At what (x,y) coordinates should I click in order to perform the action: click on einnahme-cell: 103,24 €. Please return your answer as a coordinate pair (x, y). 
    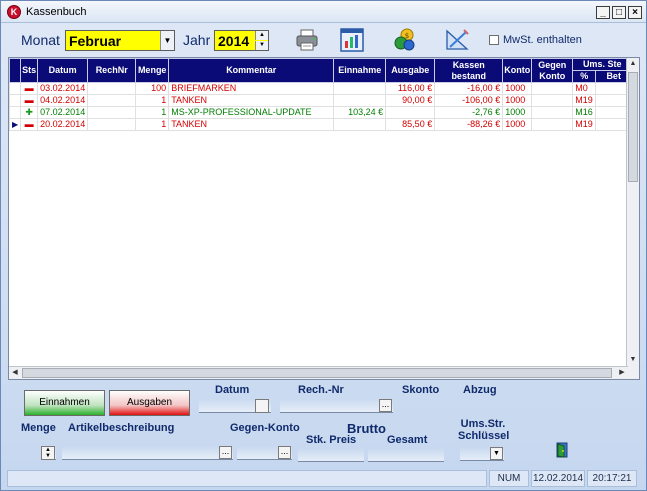
    Looking at the image, I should click on (360, 112).